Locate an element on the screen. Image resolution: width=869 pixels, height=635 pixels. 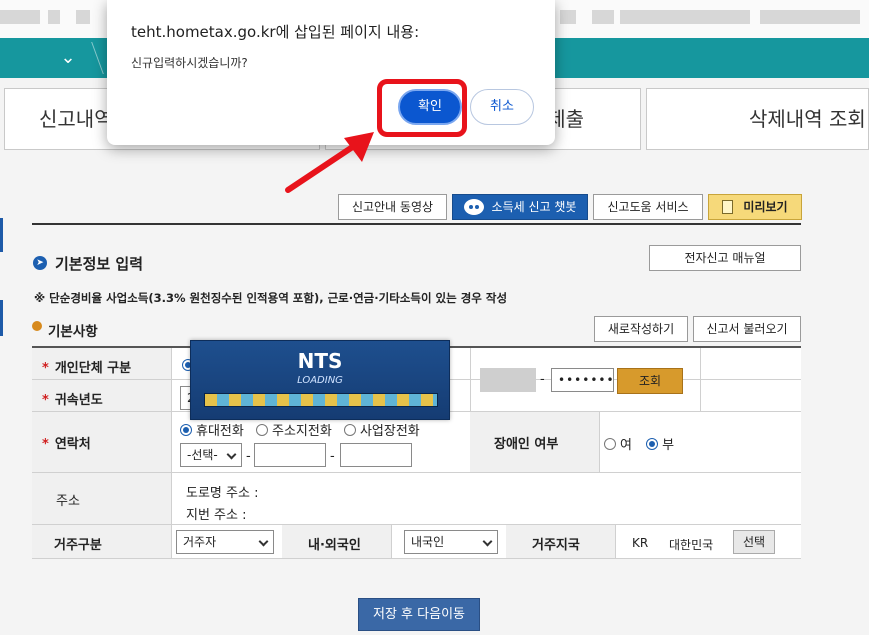
lot-address-label: 지번 주소 : is located at coordinates (216, 515).